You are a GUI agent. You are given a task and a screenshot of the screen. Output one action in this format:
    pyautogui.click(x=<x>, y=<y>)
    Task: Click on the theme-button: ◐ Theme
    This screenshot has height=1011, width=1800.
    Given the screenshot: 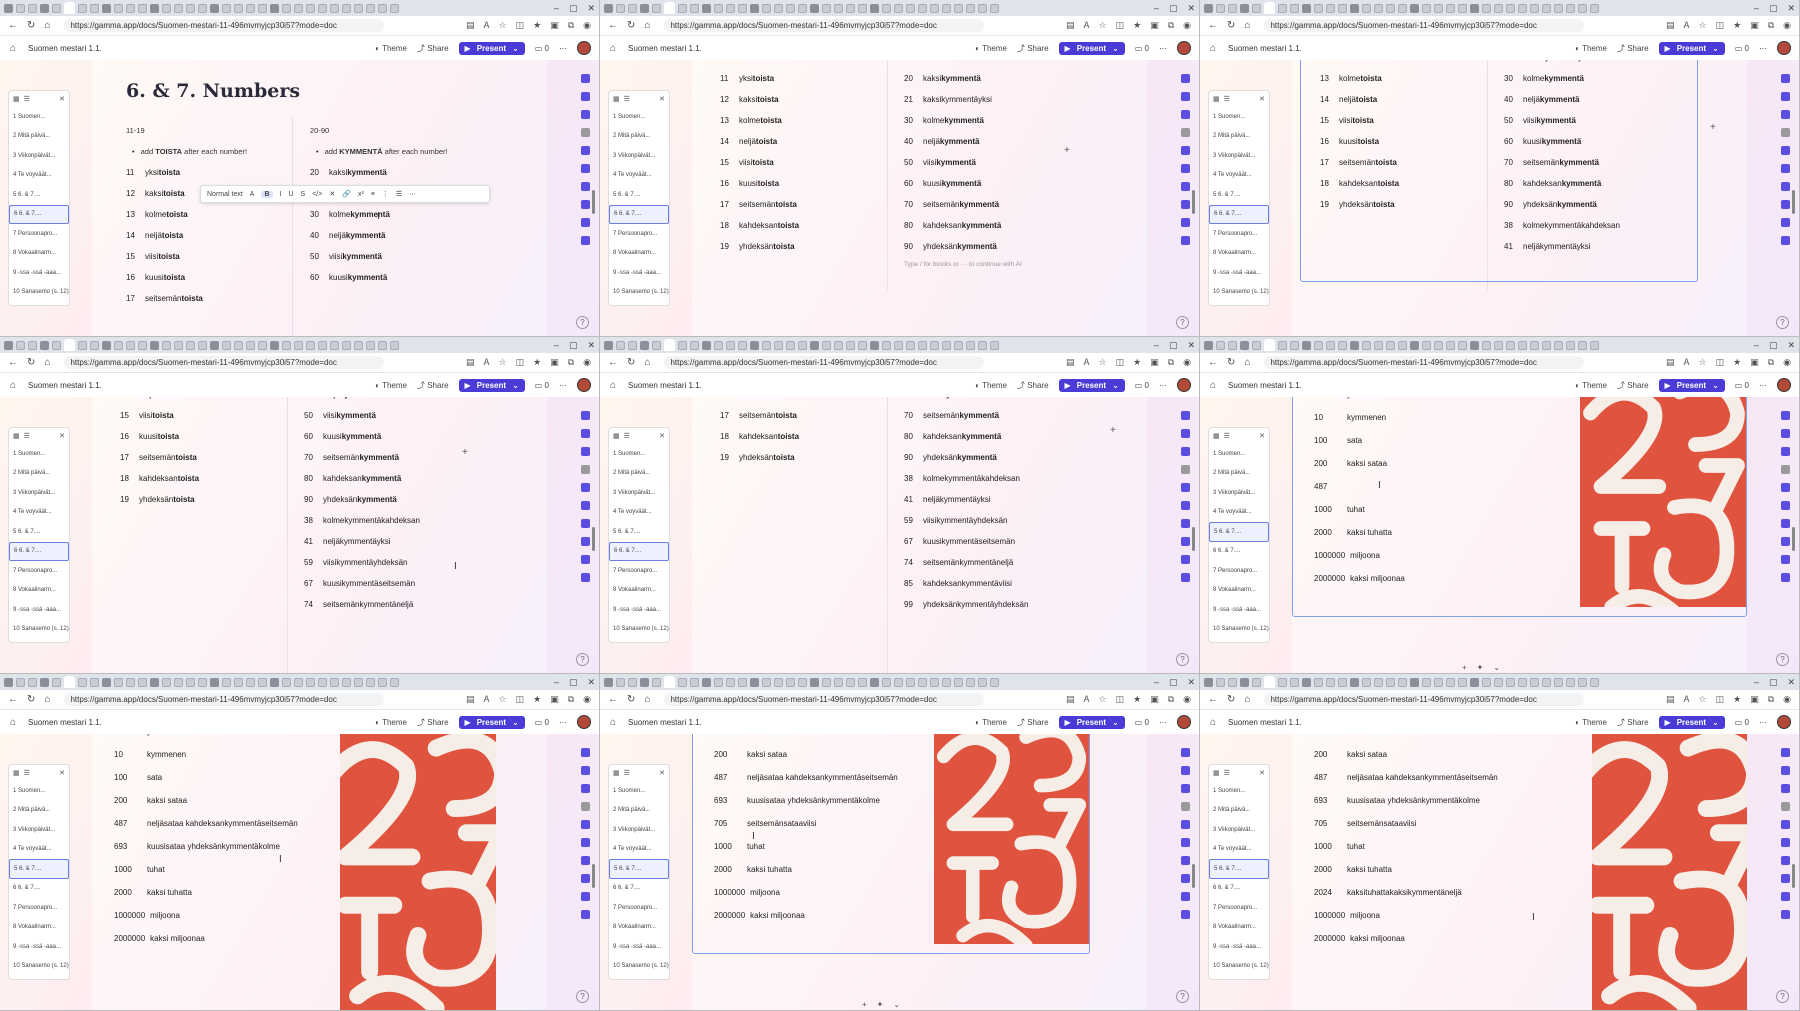 What is the action you would take?
    pyautogui.click(x=1591, y=48)
    